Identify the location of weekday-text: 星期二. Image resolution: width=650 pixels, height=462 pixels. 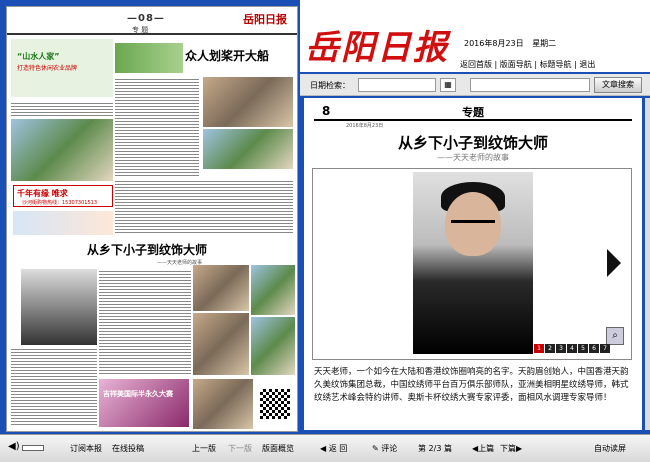
(544, 43).